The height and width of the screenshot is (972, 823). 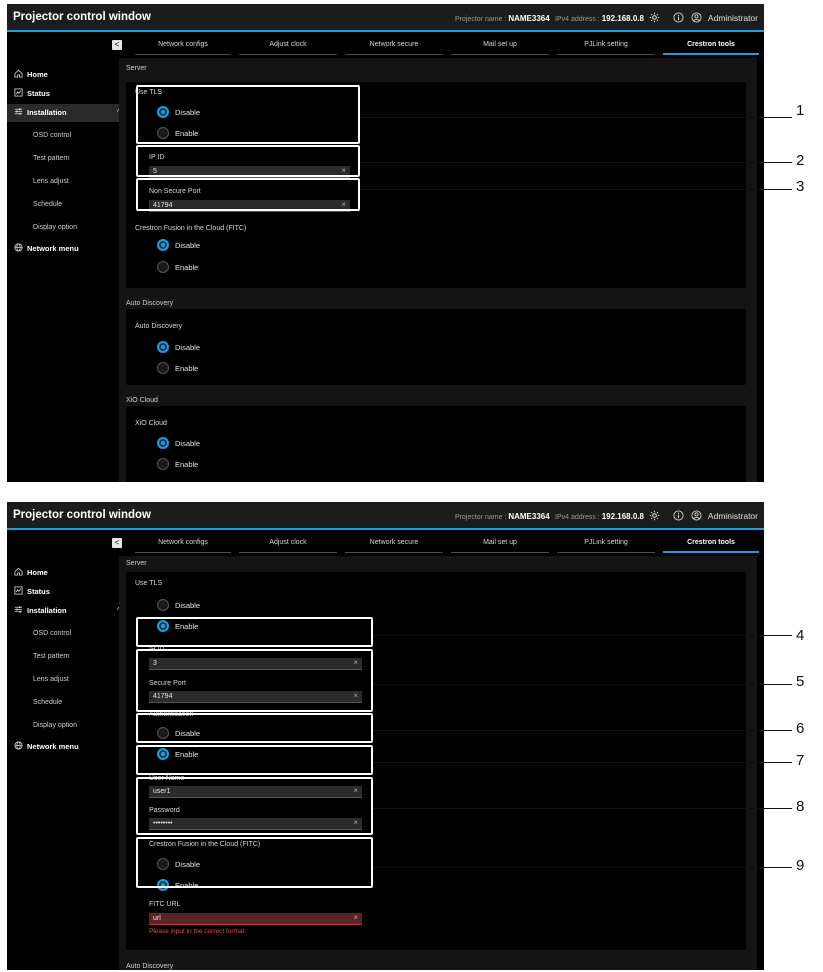 What do you see at coordinates (800, 806) in the screenshot?
I see `callout-number-8: 8` at bounding box center [800, 806].